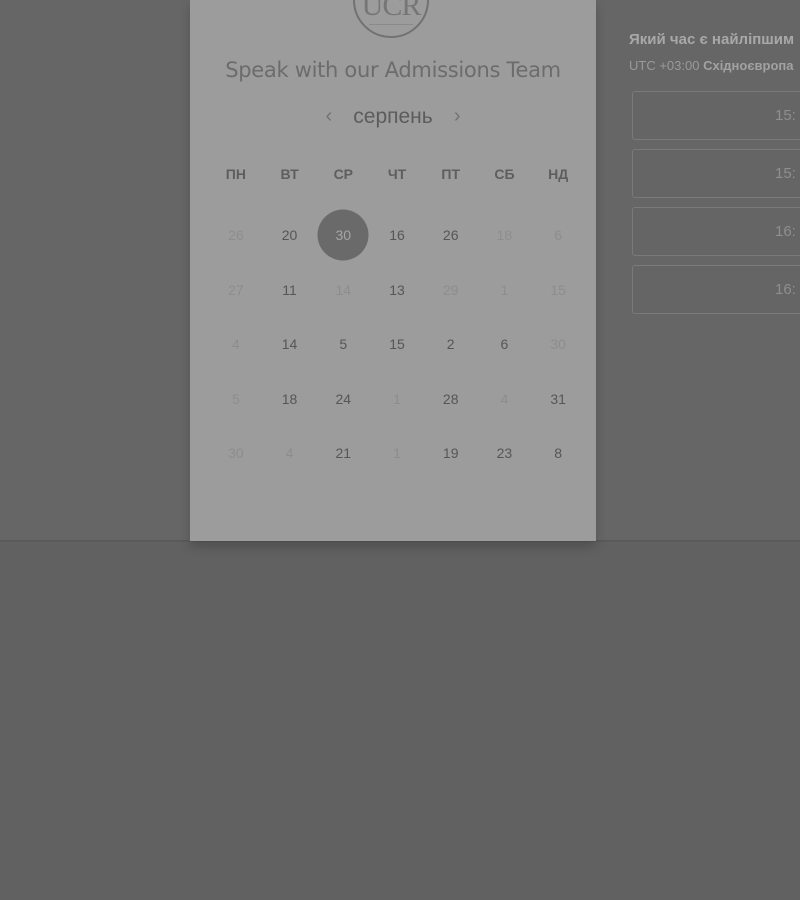 The width and height of the screenshot is (800, 900). I want to click on weekday-mon: ПН, so click(235, 174).